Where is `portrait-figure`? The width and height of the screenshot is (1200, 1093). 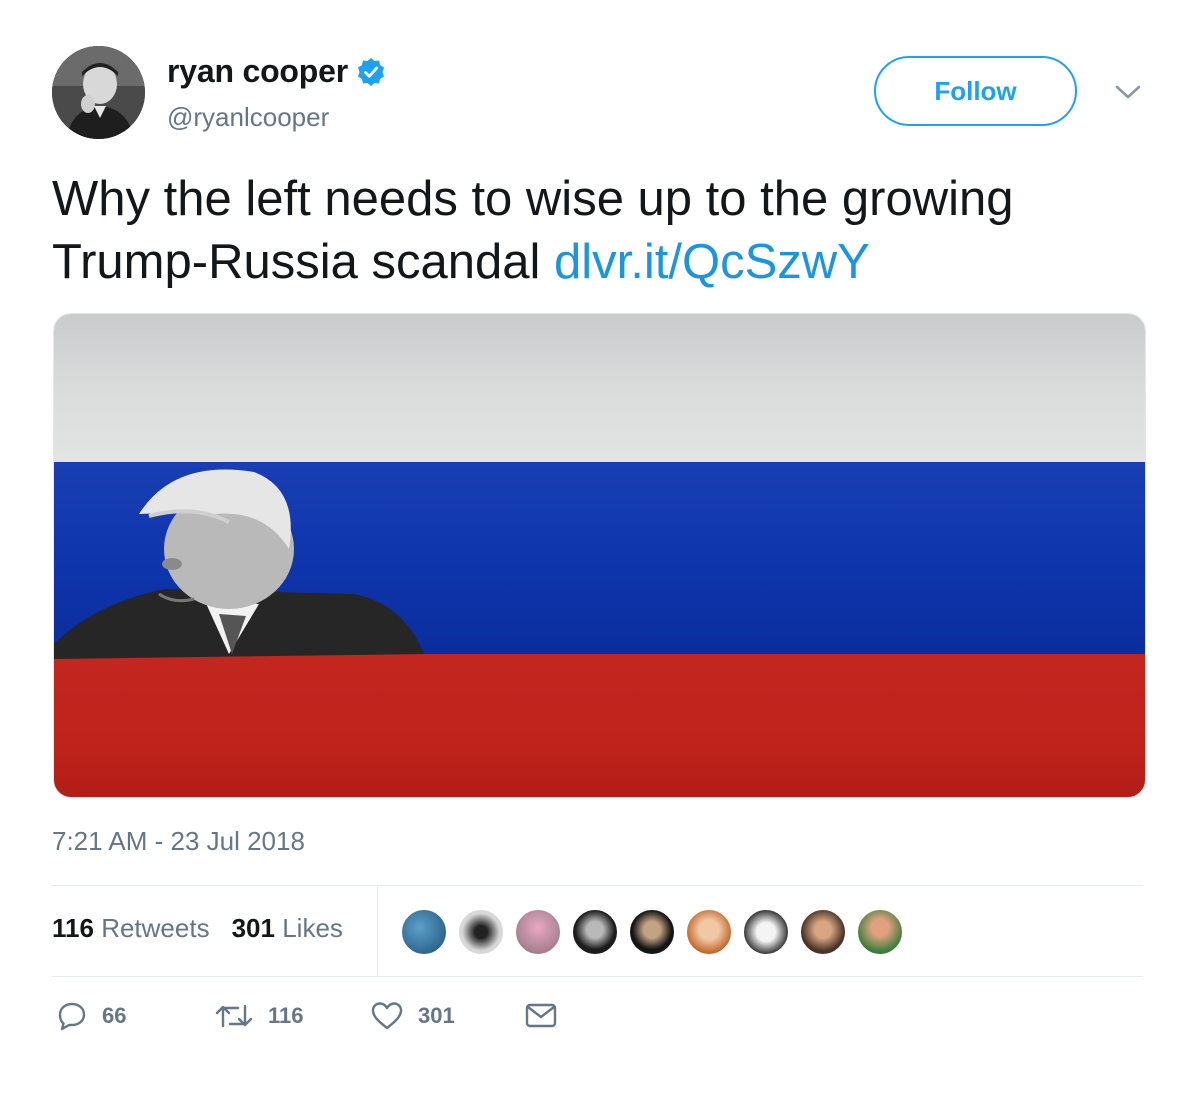
portrait-figure is located at coordinates (239, 564).